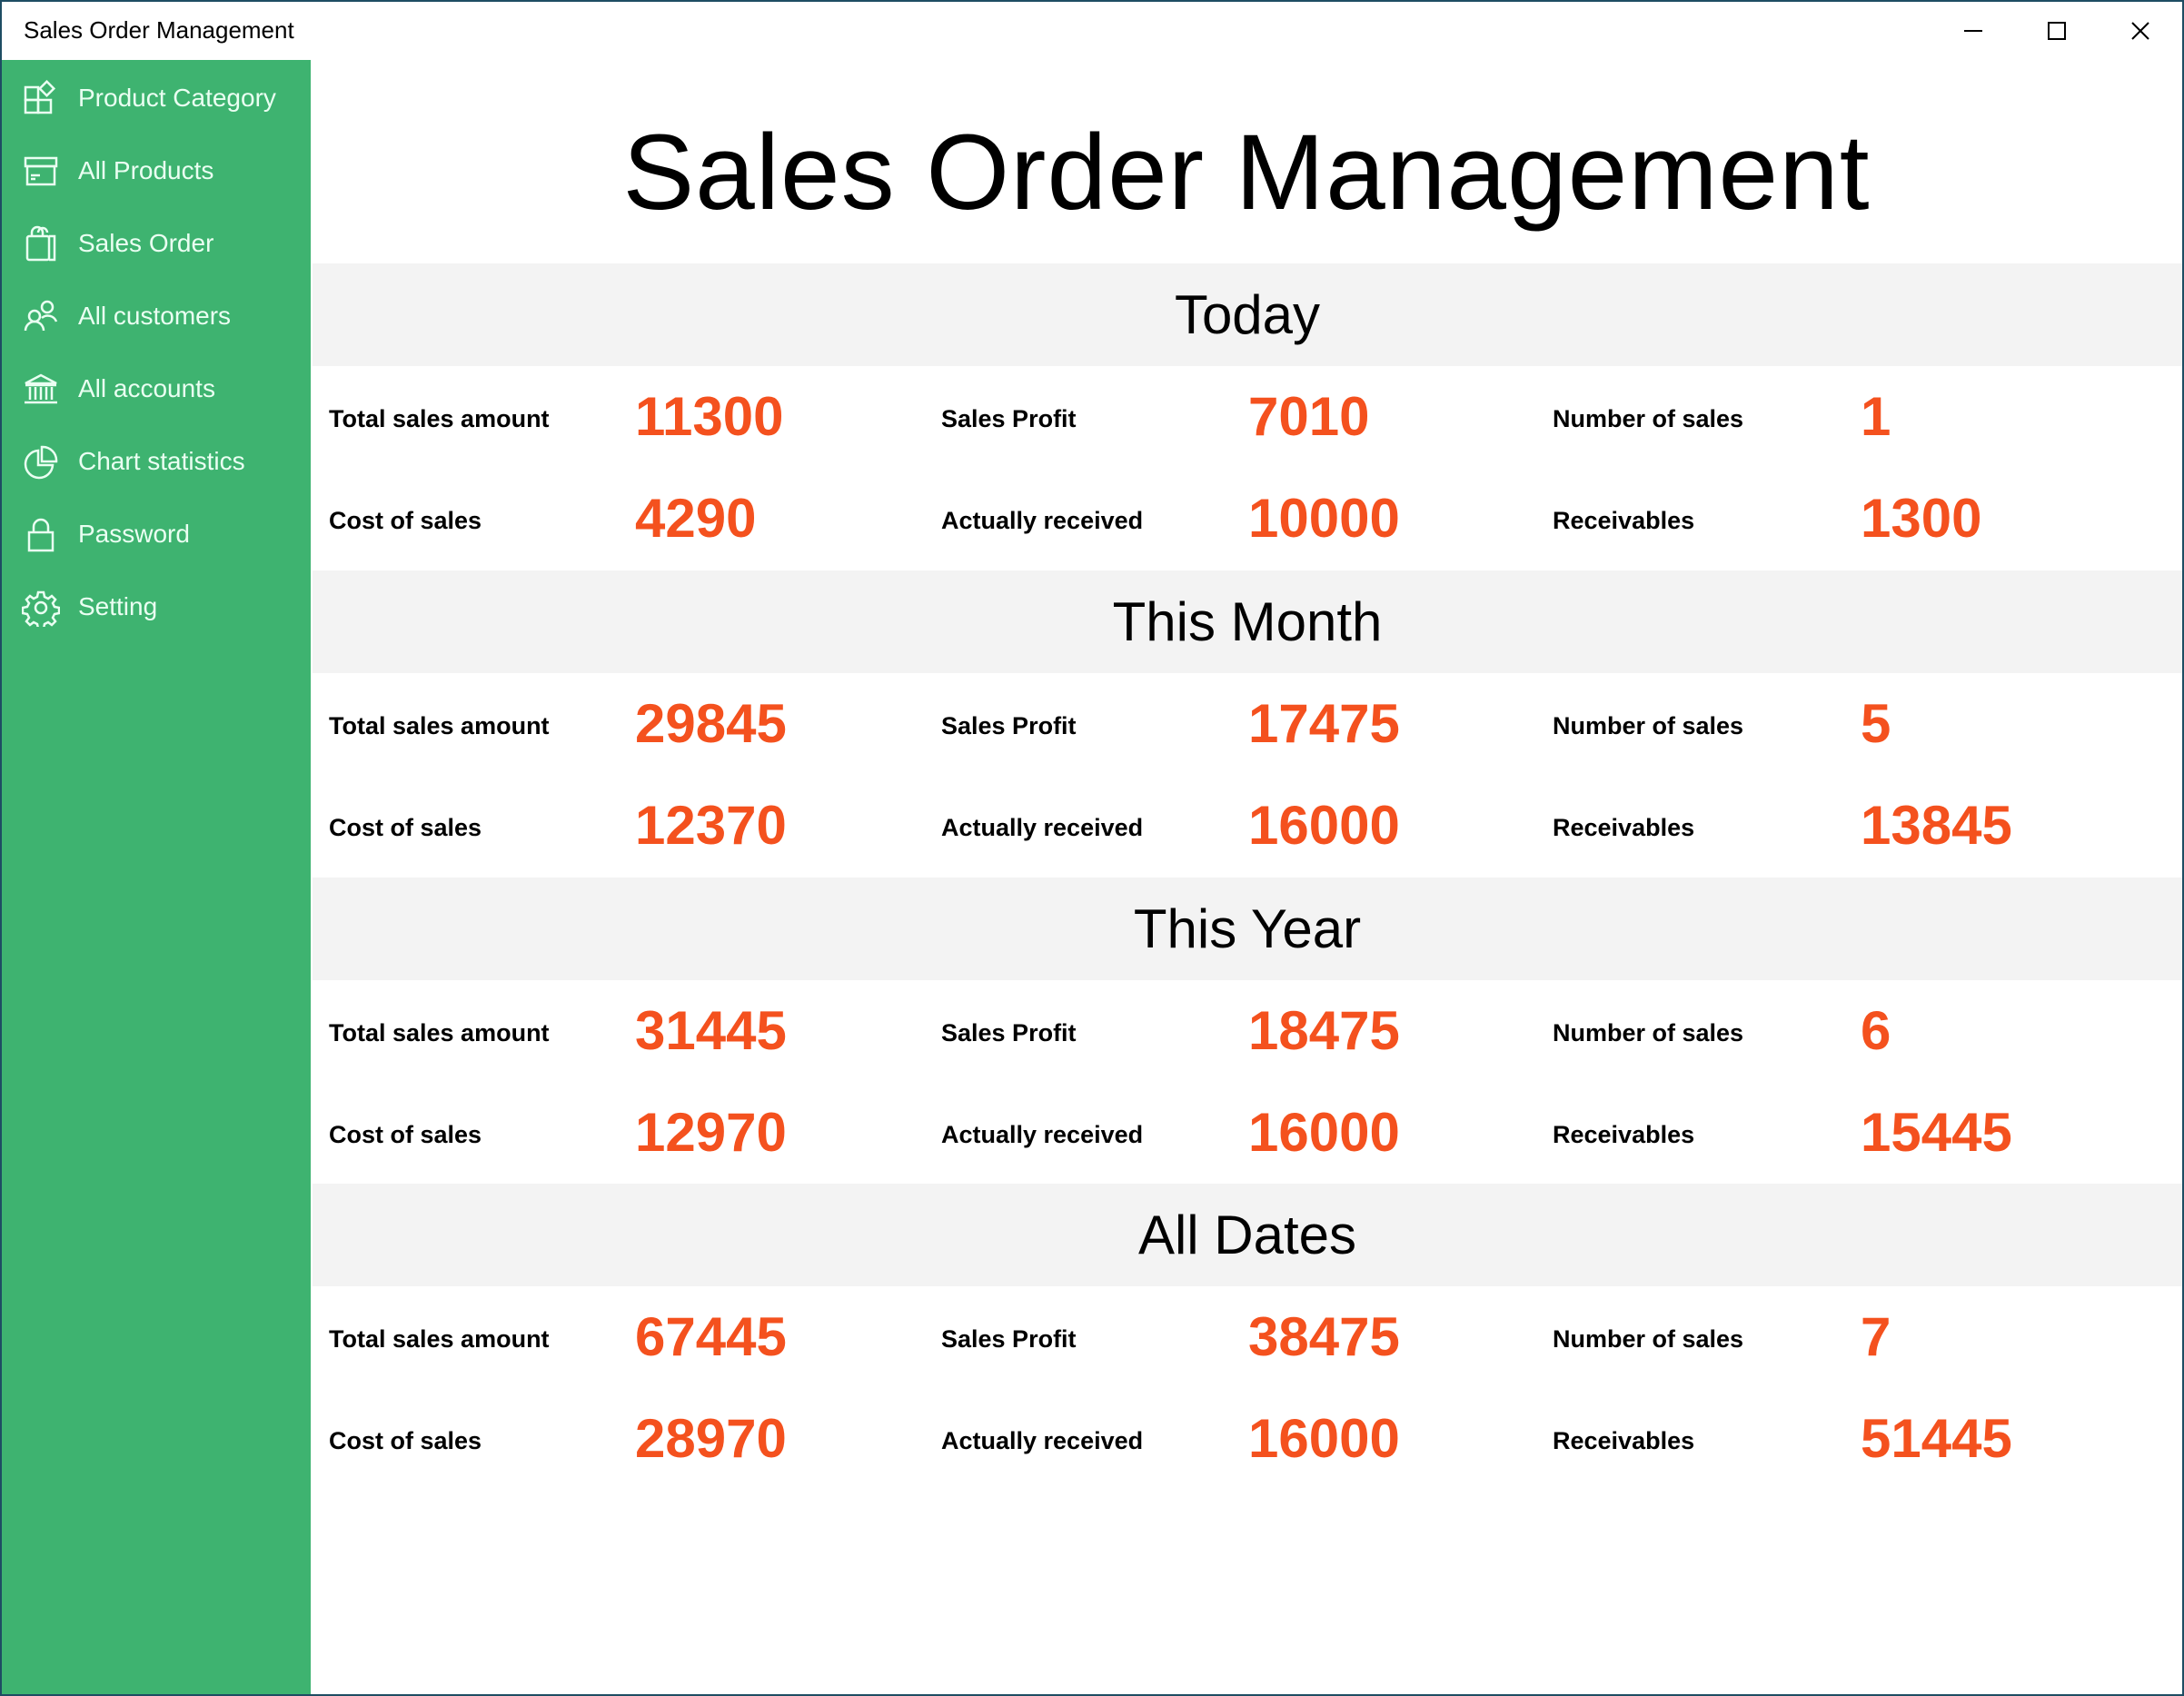  I want to click on number-of-sales-value: 1, so click(1876, 416).